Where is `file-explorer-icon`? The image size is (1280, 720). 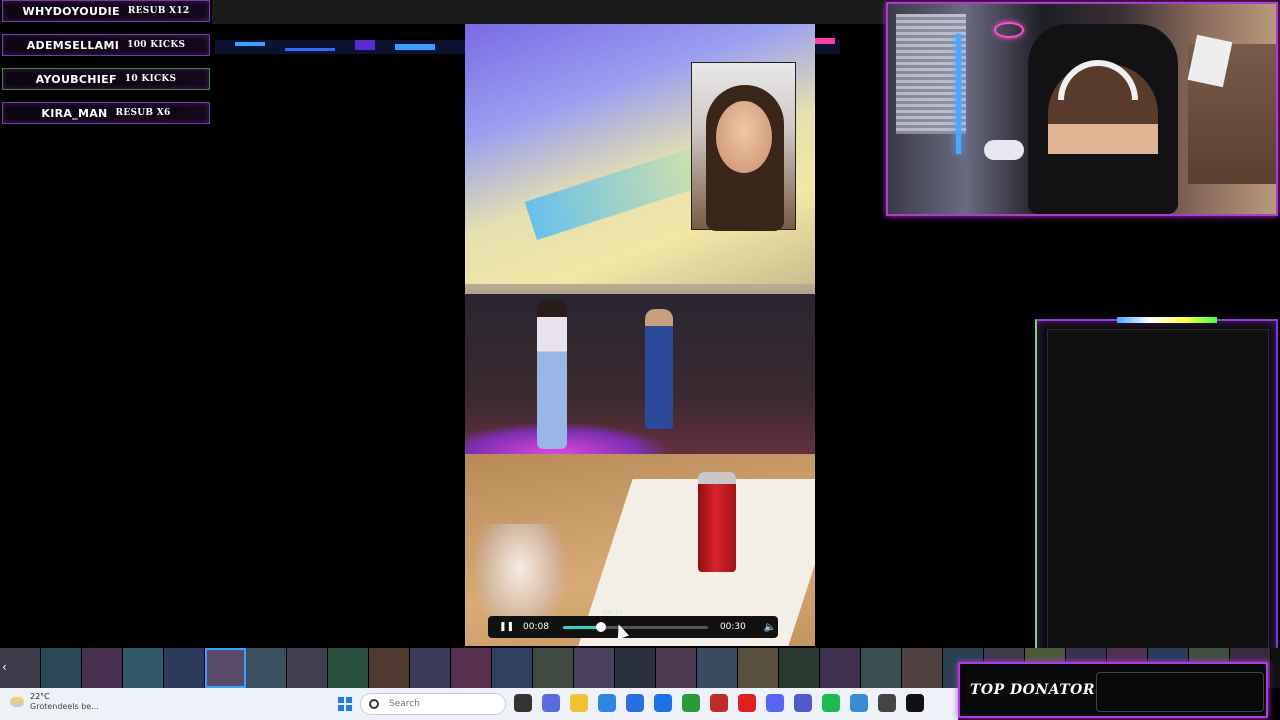 file-explorer-icon is located at coordinates (579, 703).